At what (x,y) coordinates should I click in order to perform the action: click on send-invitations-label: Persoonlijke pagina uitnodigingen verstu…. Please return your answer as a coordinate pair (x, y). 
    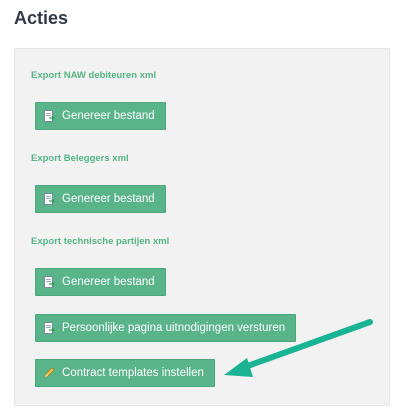
    Looking at the image, I should click on (174, 328).